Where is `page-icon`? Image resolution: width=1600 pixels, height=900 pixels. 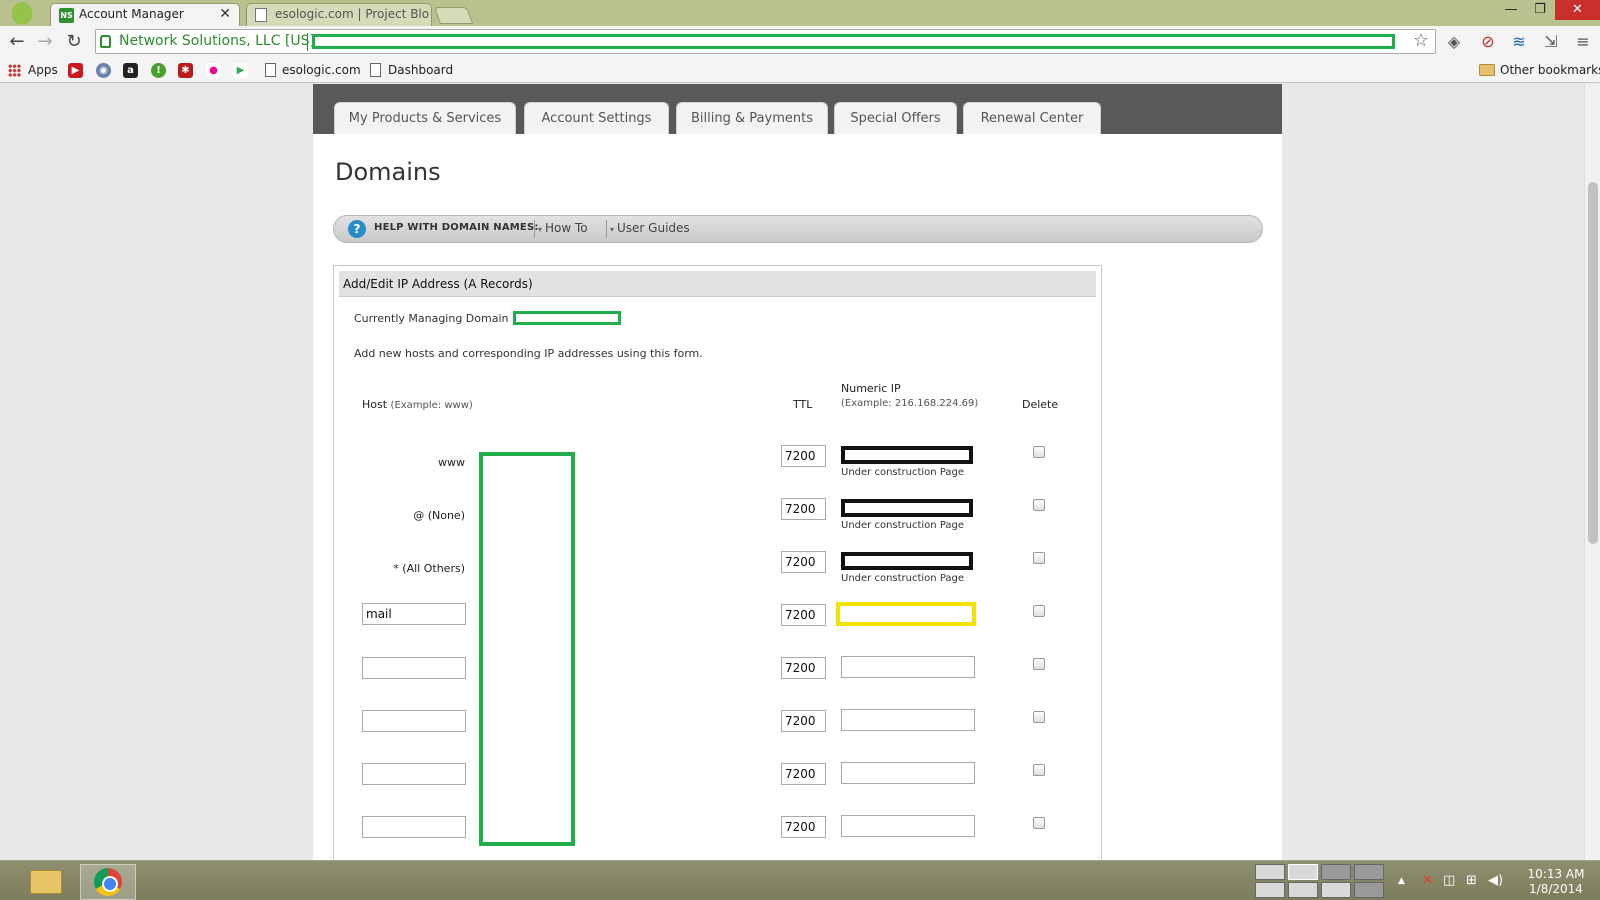
page-icon is located at coordinates (375, 70).